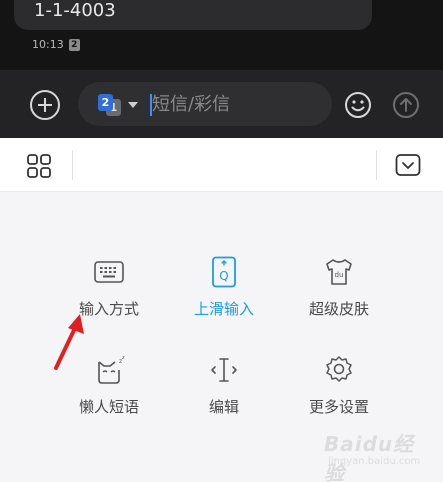 This screenshot has height=482, width=443. Describe the element at coordinates (237, 104) in the screenshot. I see `message-input` at that location.